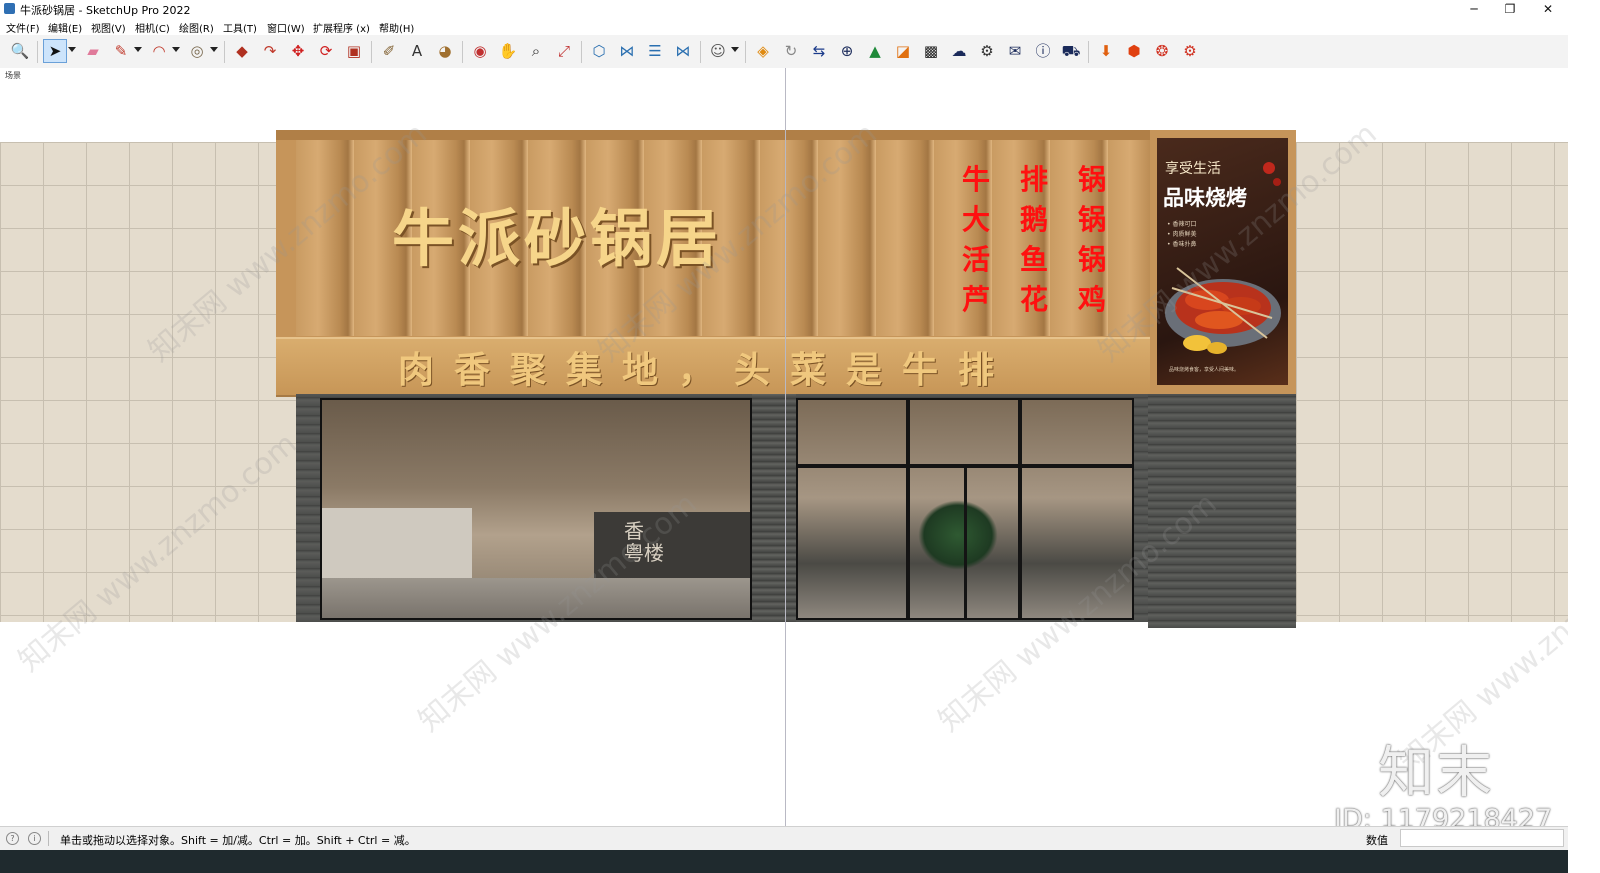 This screenshot has height=873, width=1600. I want to click on plugin-settings-icon: ⚙, so click(1190, 51).